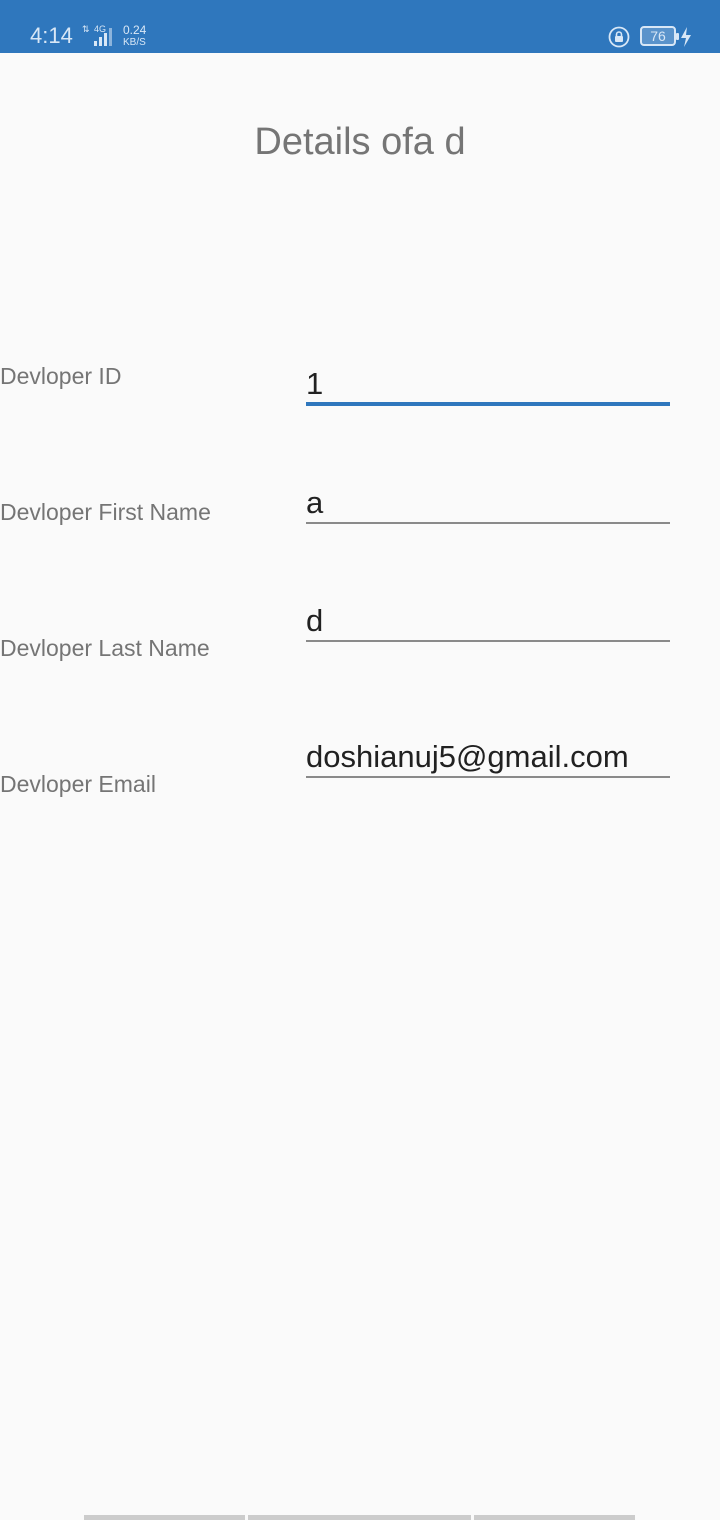  What do you see at coordinates (105, 648) in the screenshot?
I see `developer-last-name-label: Devloper Last Name` at bounding box center [105, 648].